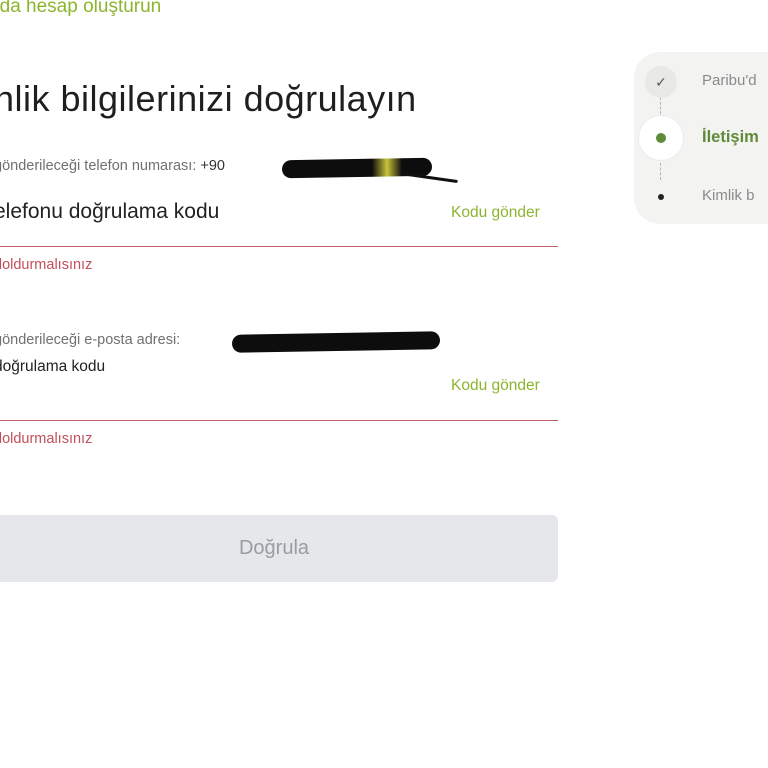 Image resolution: width=768 pixels, height=768 pixels. What do you see at coordinates (730, 137) in the screenshot?
I see `step-label-2: İletişim` at bounding box center [730, 137].